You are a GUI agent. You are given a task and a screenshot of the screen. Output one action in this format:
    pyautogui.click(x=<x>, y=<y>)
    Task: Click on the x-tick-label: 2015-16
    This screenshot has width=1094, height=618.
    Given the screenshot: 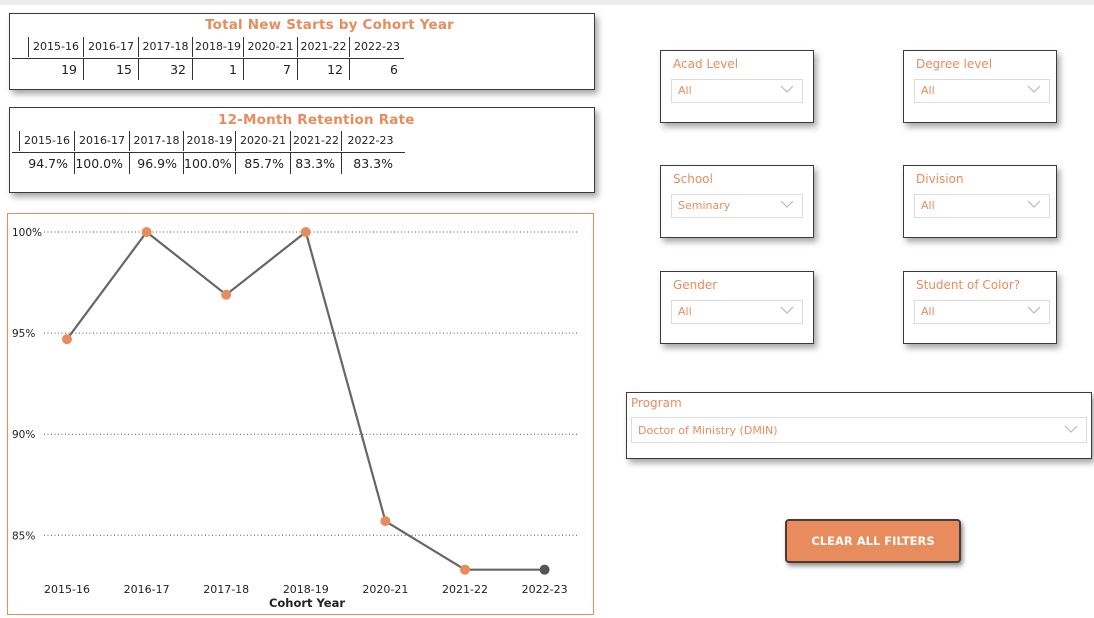 What is the action you would take?
    pyautogui.click(x=67, y=589)
    